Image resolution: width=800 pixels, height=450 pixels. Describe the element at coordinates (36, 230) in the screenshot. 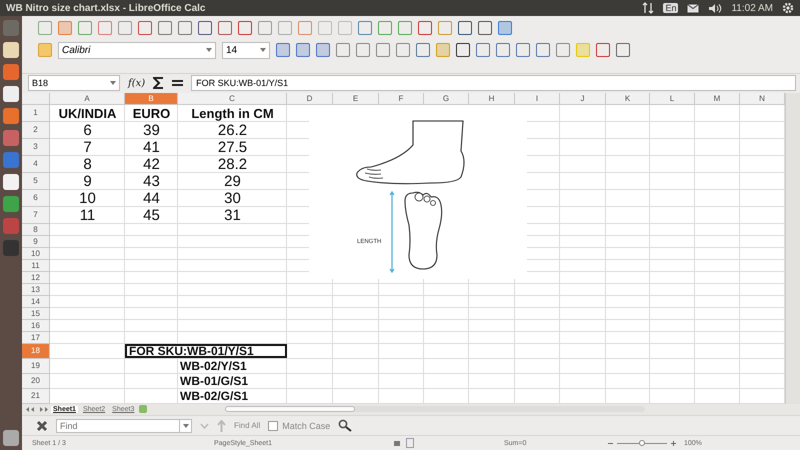

I see `row-header: 8` at that location.